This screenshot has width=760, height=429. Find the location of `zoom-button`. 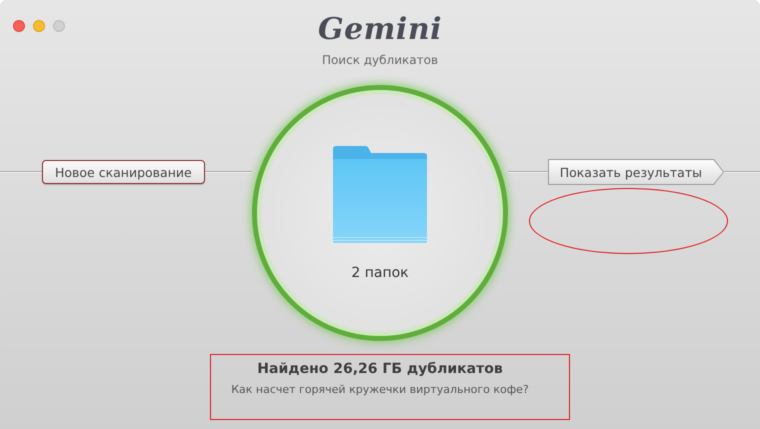

zoom-button is located at coordinates (59, 26).